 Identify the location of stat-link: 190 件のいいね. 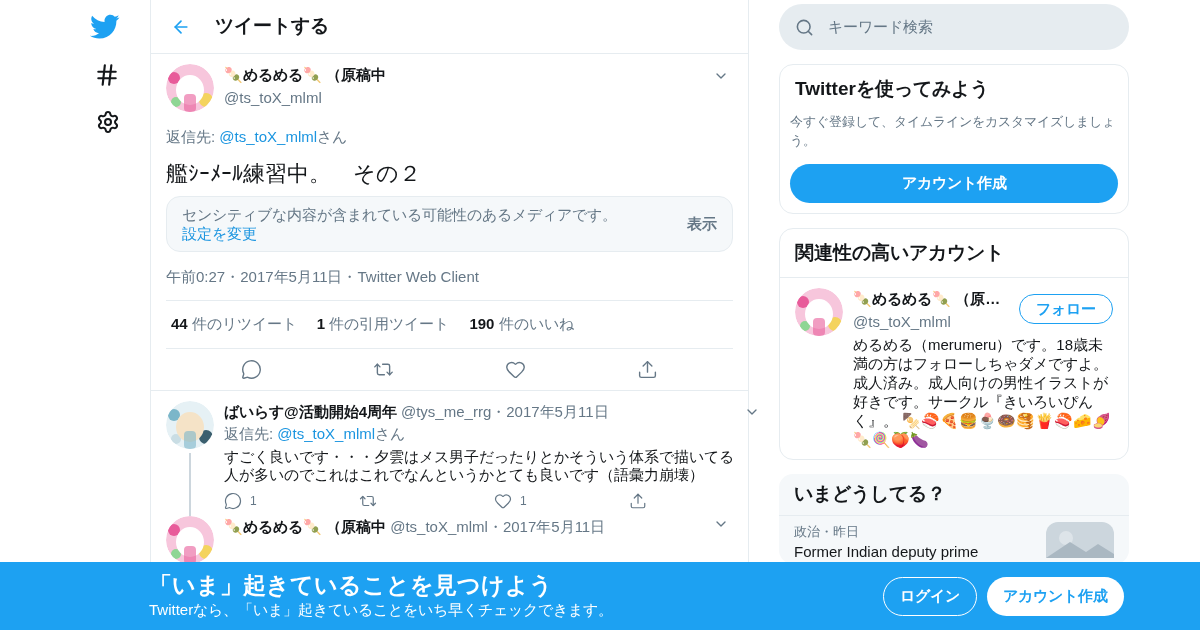
(521, 324).